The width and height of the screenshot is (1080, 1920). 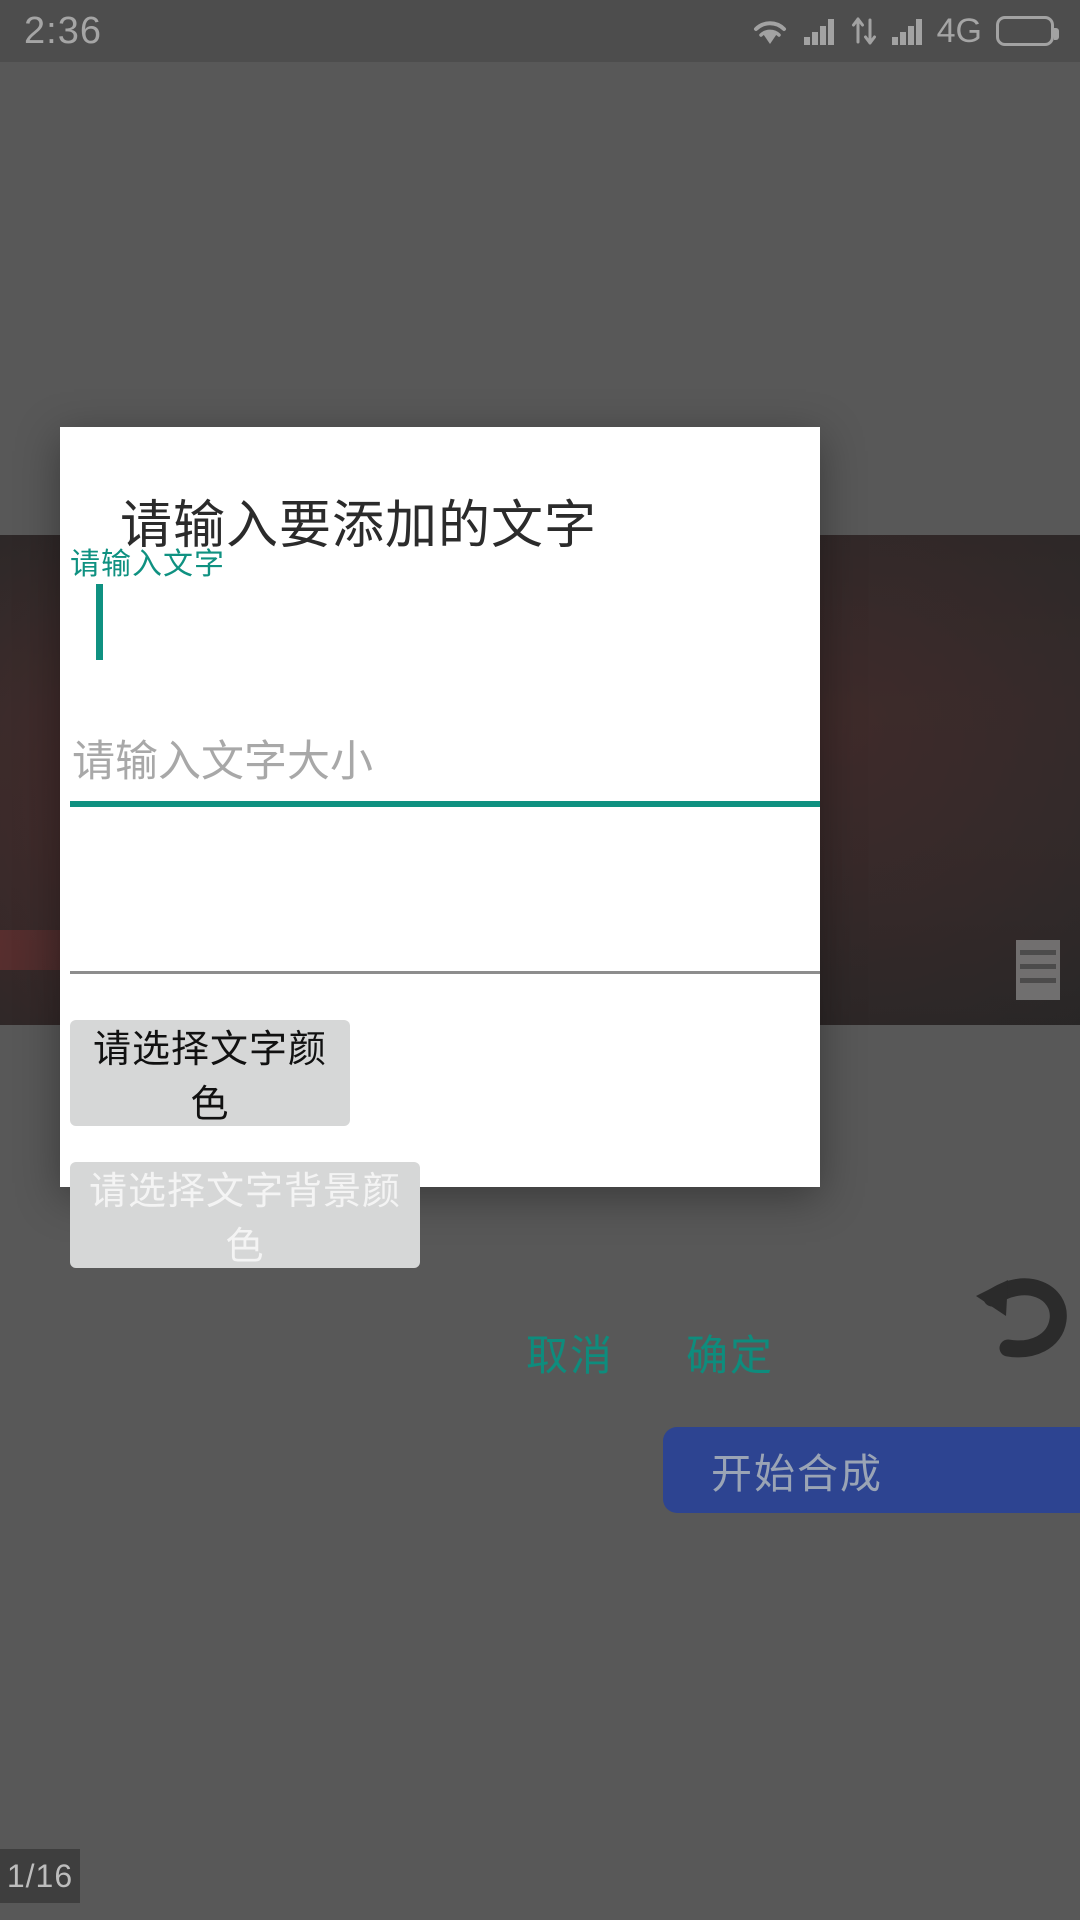 I want to click on text-input, so click(x=440, y=617).